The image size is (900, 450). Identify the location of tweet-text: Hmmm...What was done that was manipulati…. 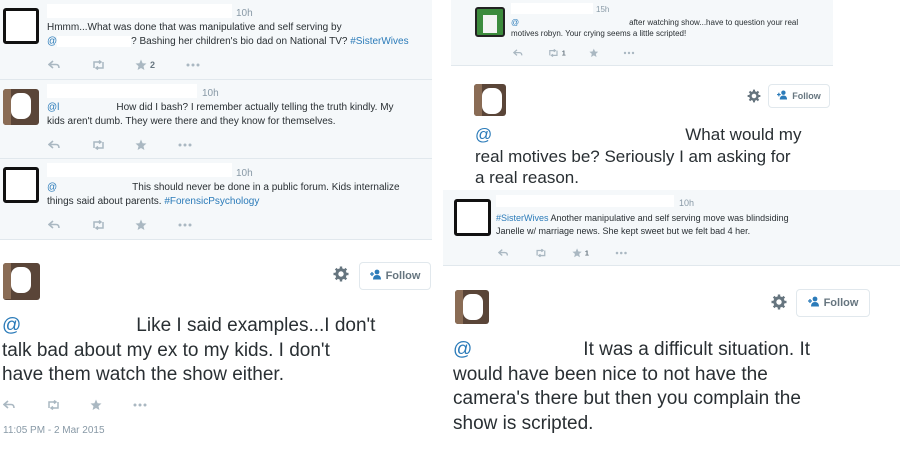
(237, 35).